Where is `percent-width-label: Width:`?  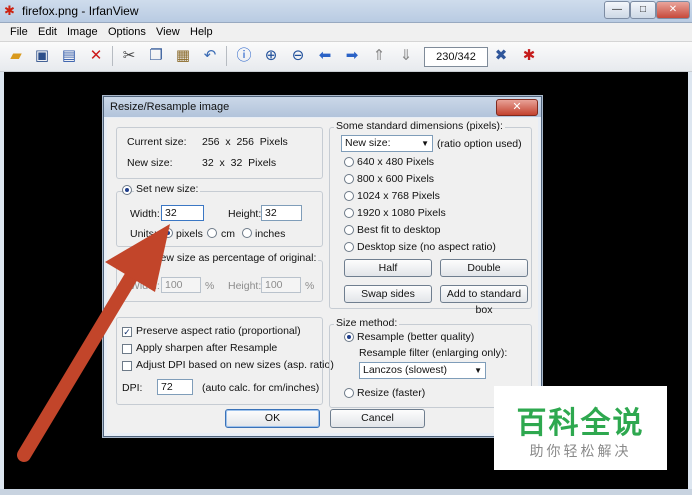 percent-width-label: Width: is located at coordinates (145, 286).